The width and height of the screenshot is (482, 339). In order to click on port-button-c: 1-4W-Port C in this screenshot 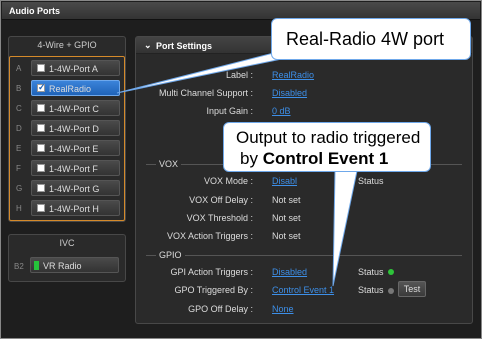, I will do `click(75, 108)`.